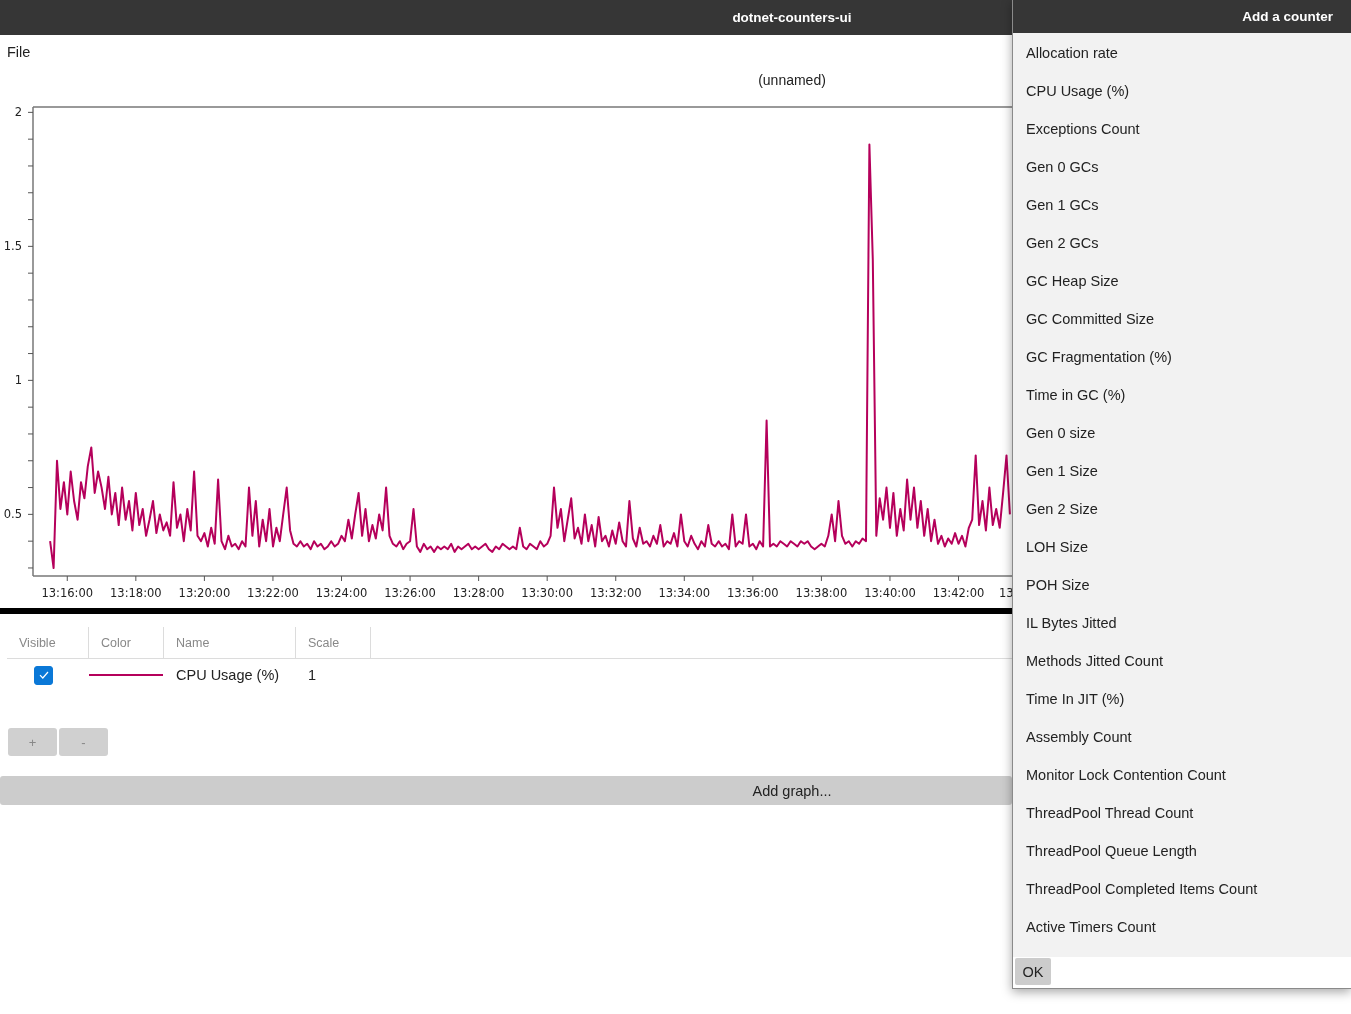 This screenshot has width=1351, height=1014. I want to click on x-tick-label: 13:30:00, so click(547, 593).